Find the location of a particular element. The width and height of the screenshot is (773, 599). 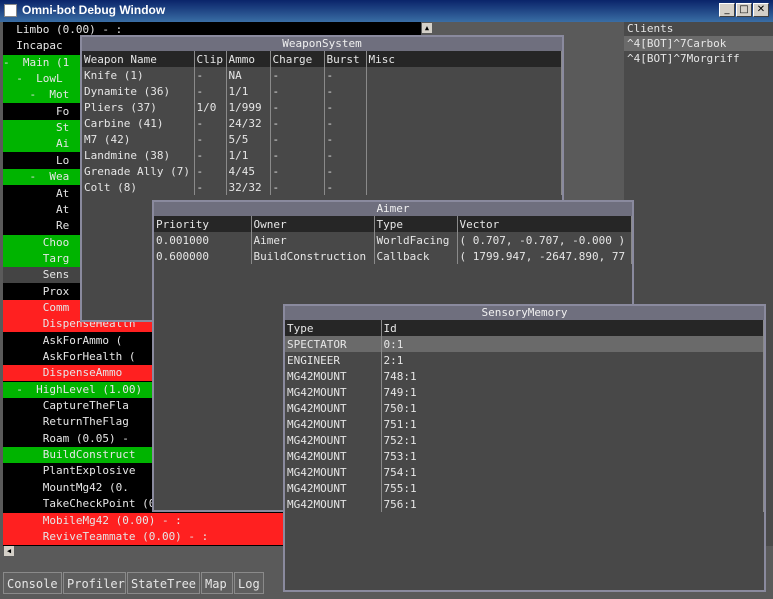

table-row: Dynamite (36) -1/1- - is located at coordinates (322, 91).